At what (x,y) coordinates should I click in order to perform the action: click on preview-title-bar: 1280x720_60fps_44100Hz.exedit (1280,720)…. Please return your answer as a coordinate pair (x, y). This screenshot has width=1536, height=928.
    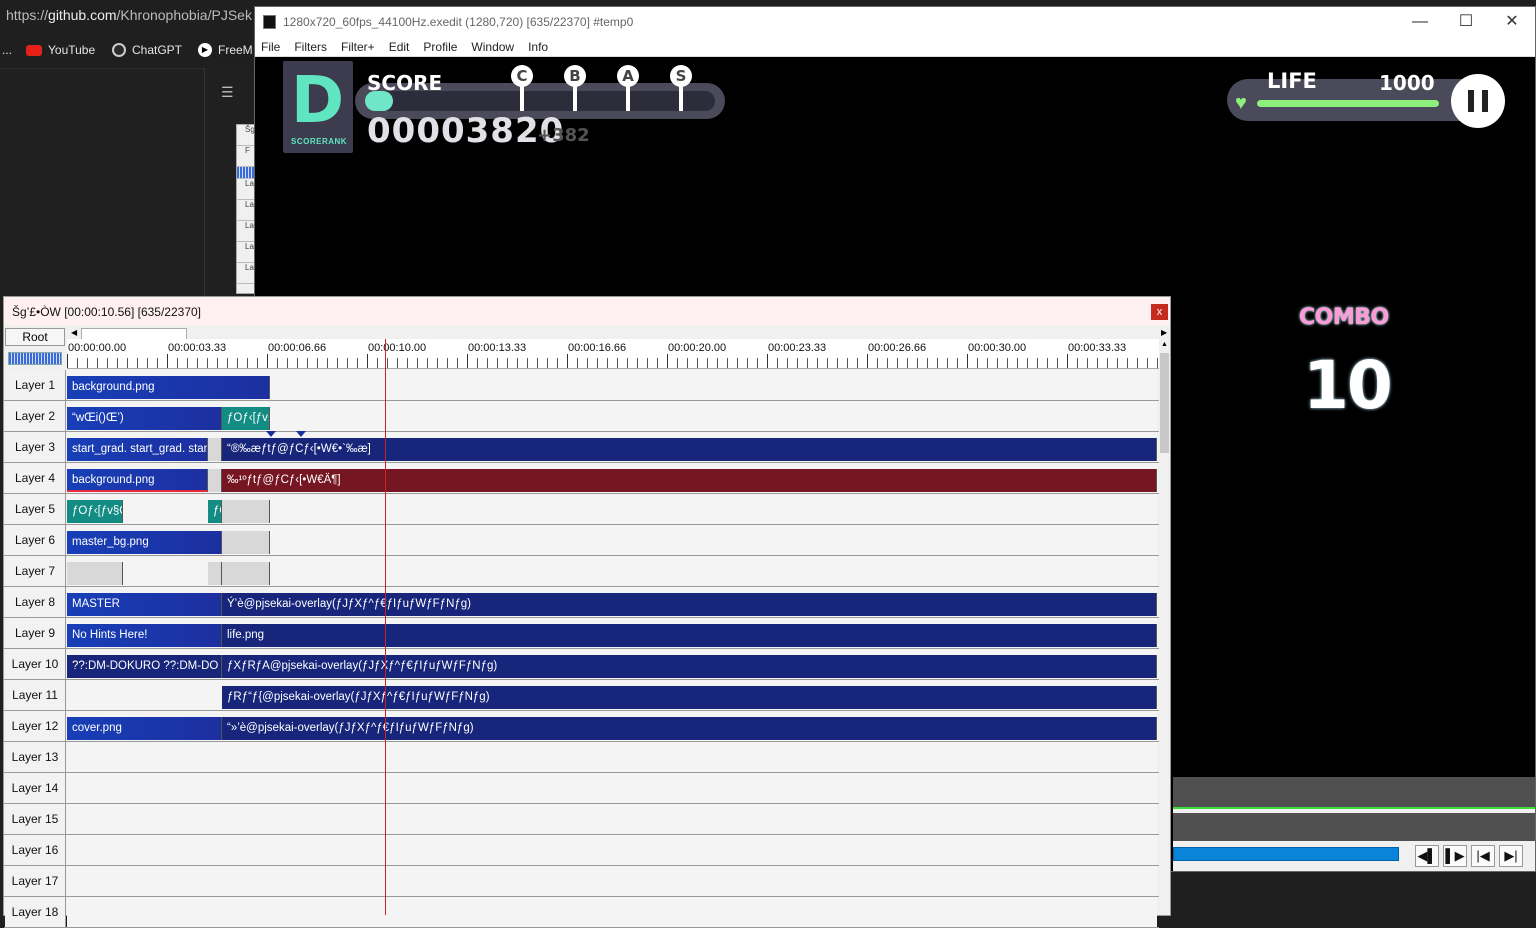
    Looking at the image, I should click on (895, 22).